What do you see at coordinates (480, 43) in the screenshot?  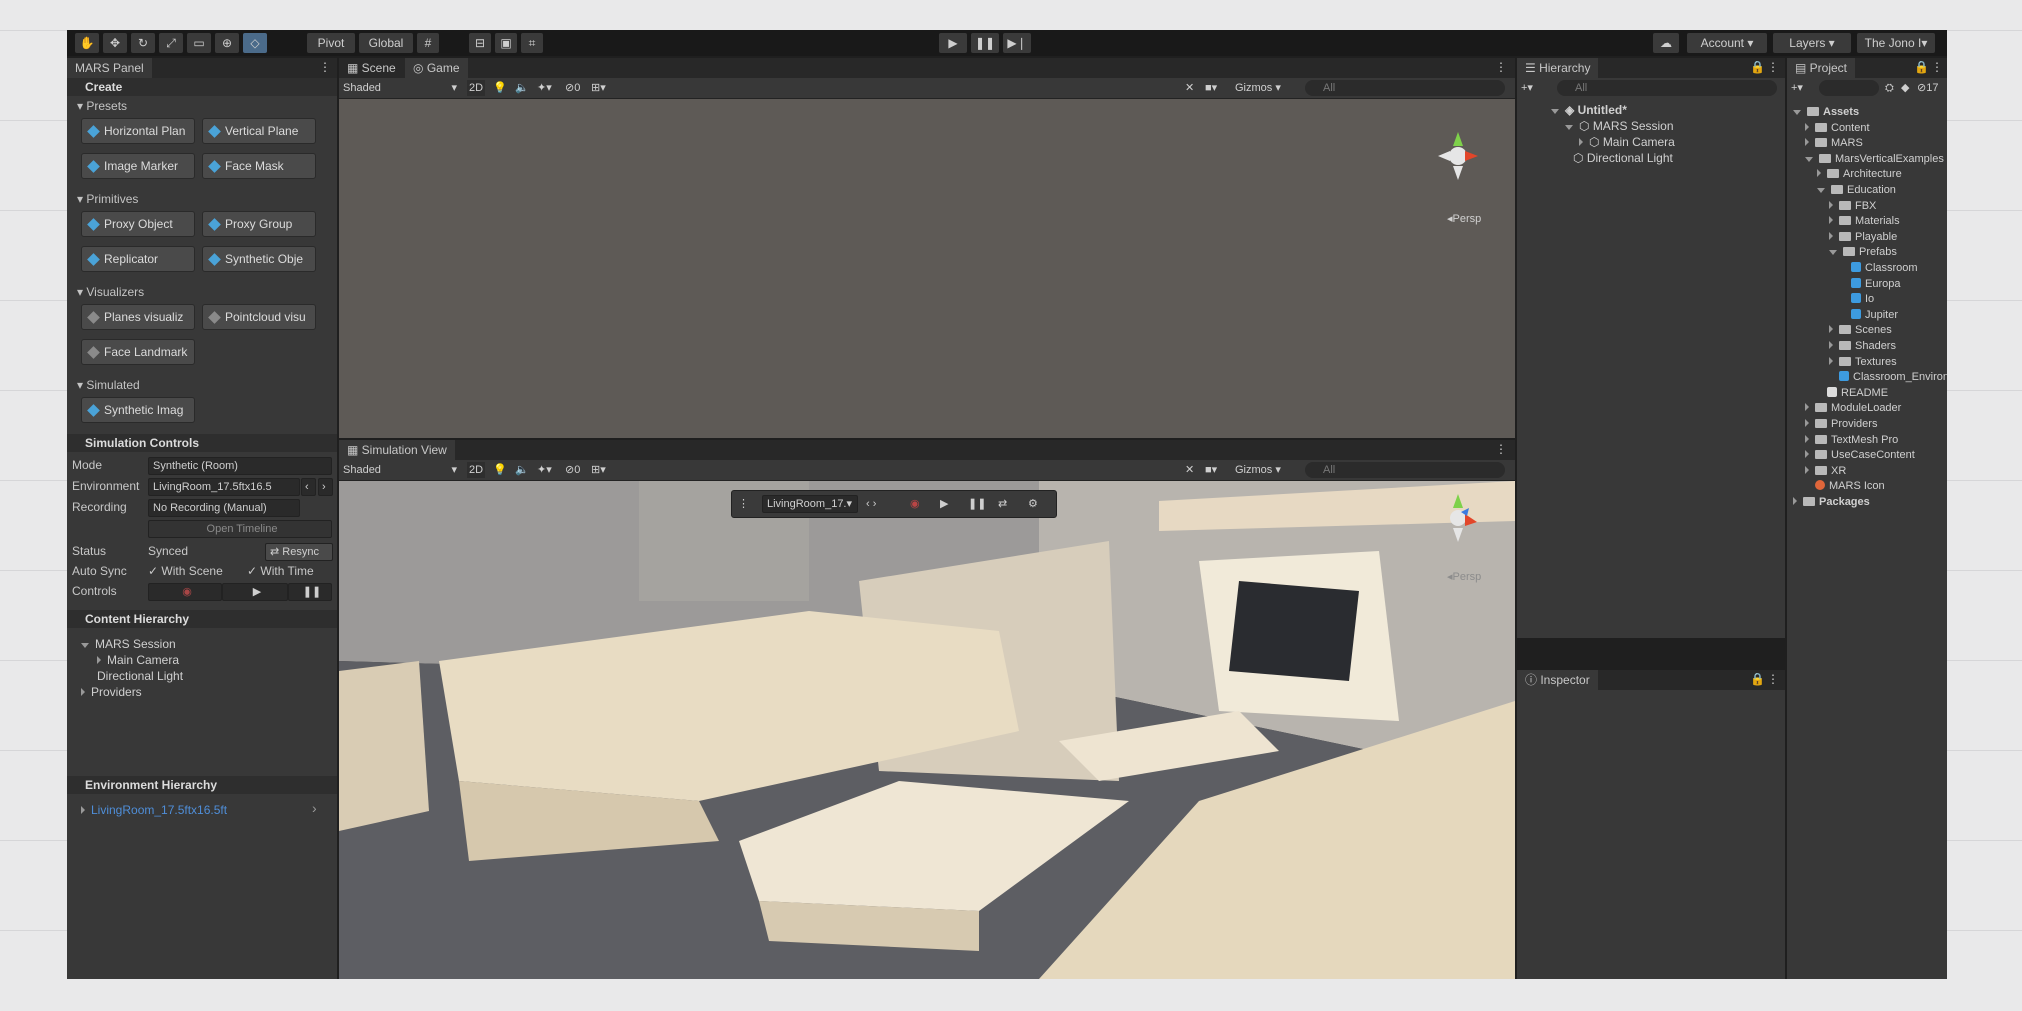 I see `snap-settings-icon: ⊟` at bounding box center [480, 43].